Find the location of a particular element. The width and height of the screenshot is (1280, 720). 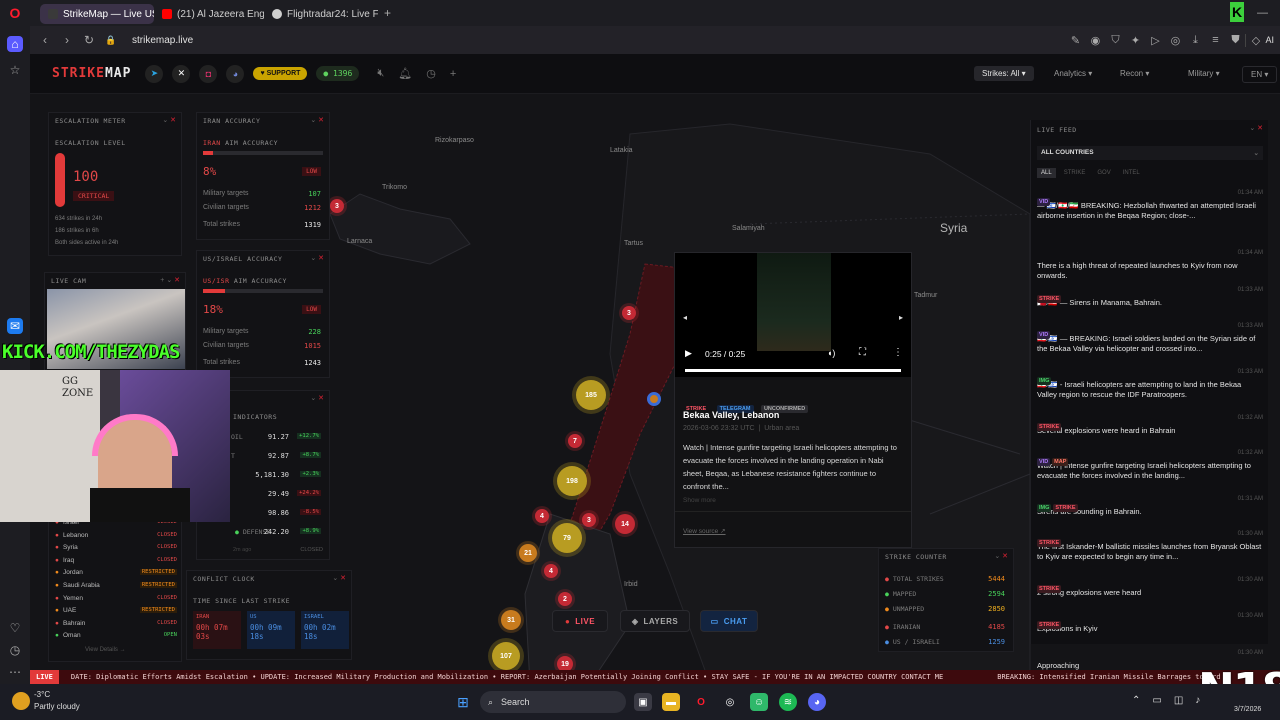

system-tray: ⌃ ▭ ◫ ♪ is located at coordinates (1166, 700).